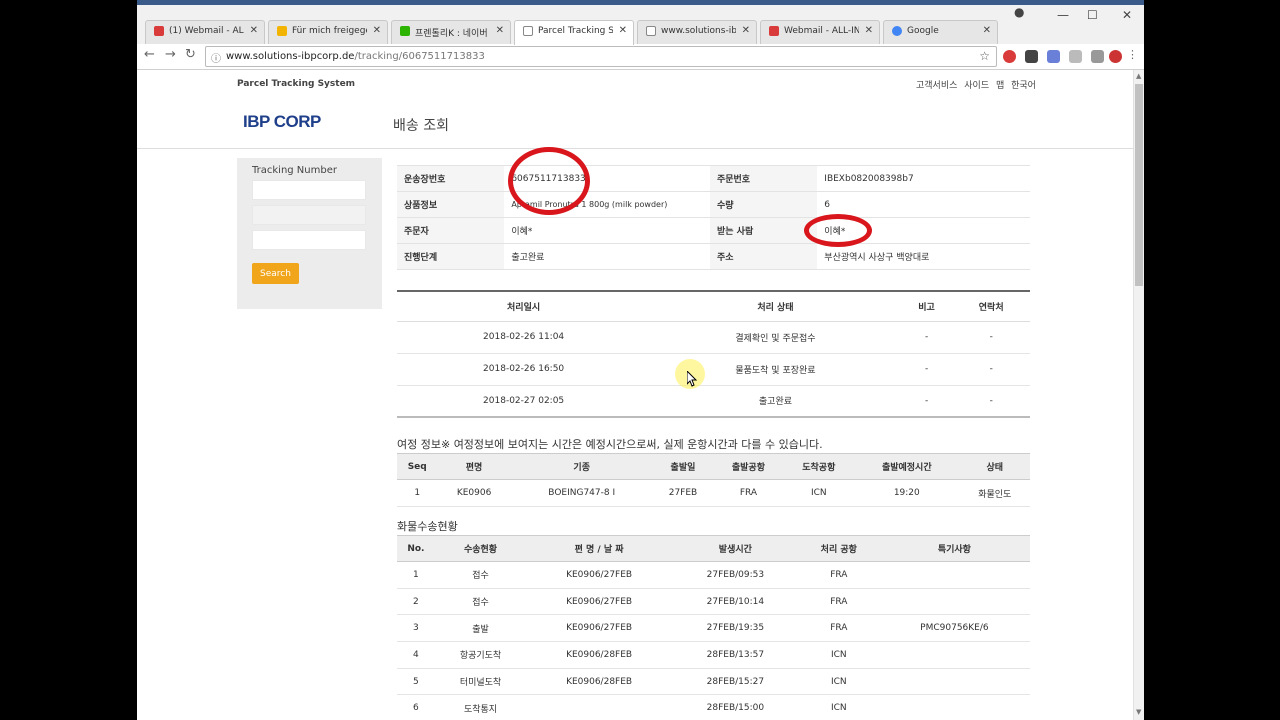 The image size is (1280, 720). What do you see at coordinates (1097, 56) in the screenshot?
I see `extension-badge-icon` at bounding box center [1097, 56].